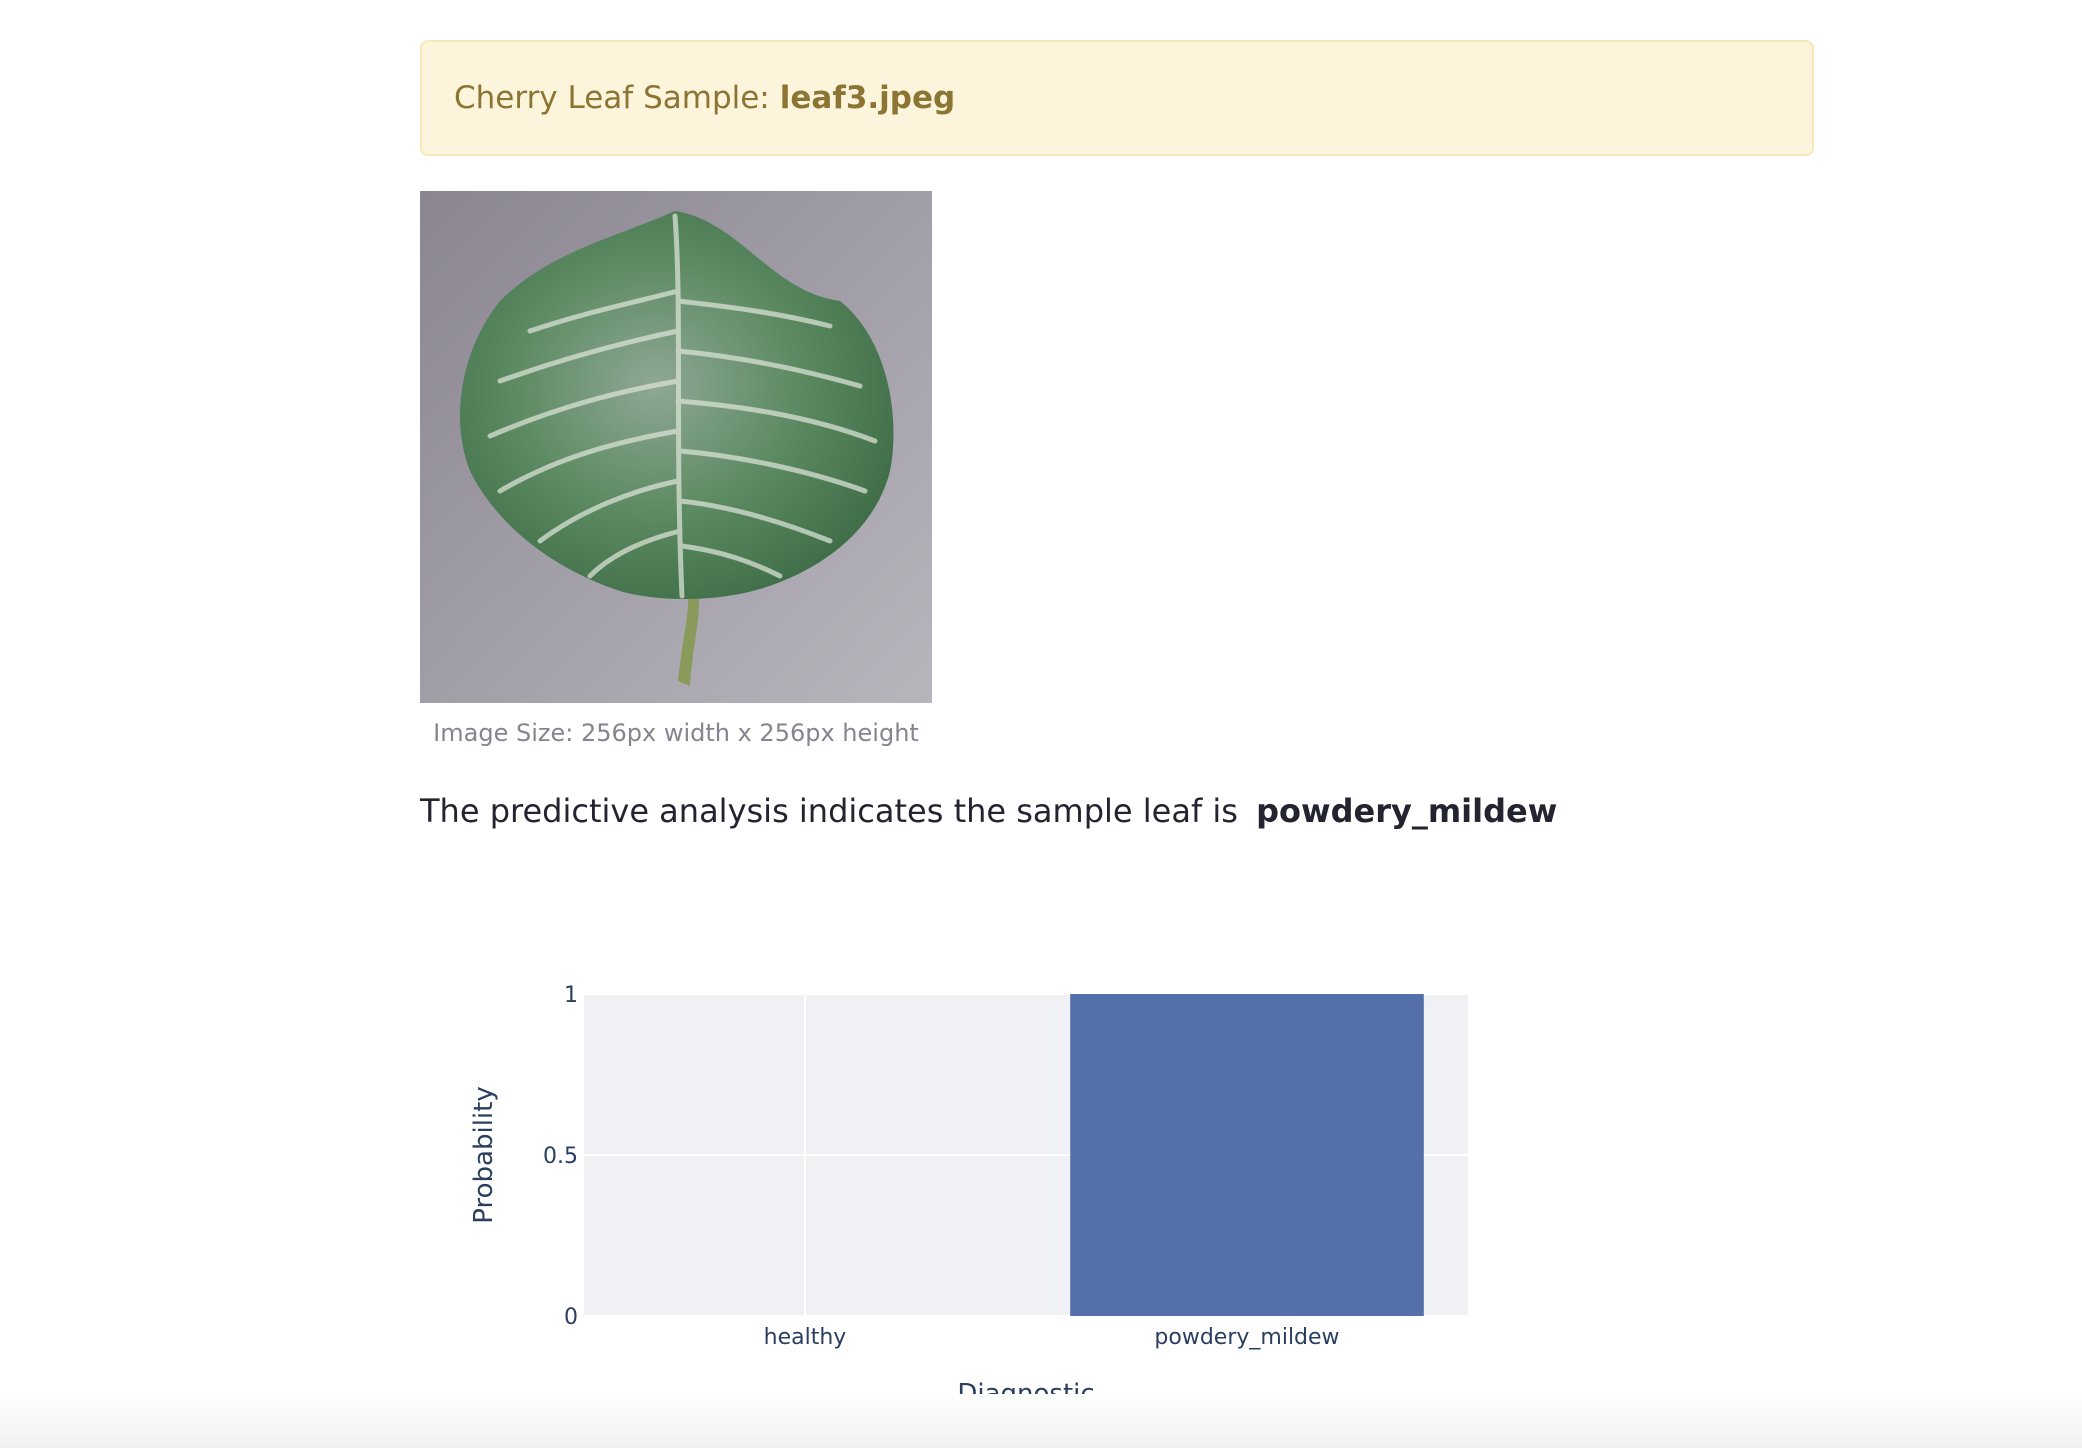  Describe the element at coordinates (805, 1337) in the screenshot. I see `x-tick-label: healthy` at that location.